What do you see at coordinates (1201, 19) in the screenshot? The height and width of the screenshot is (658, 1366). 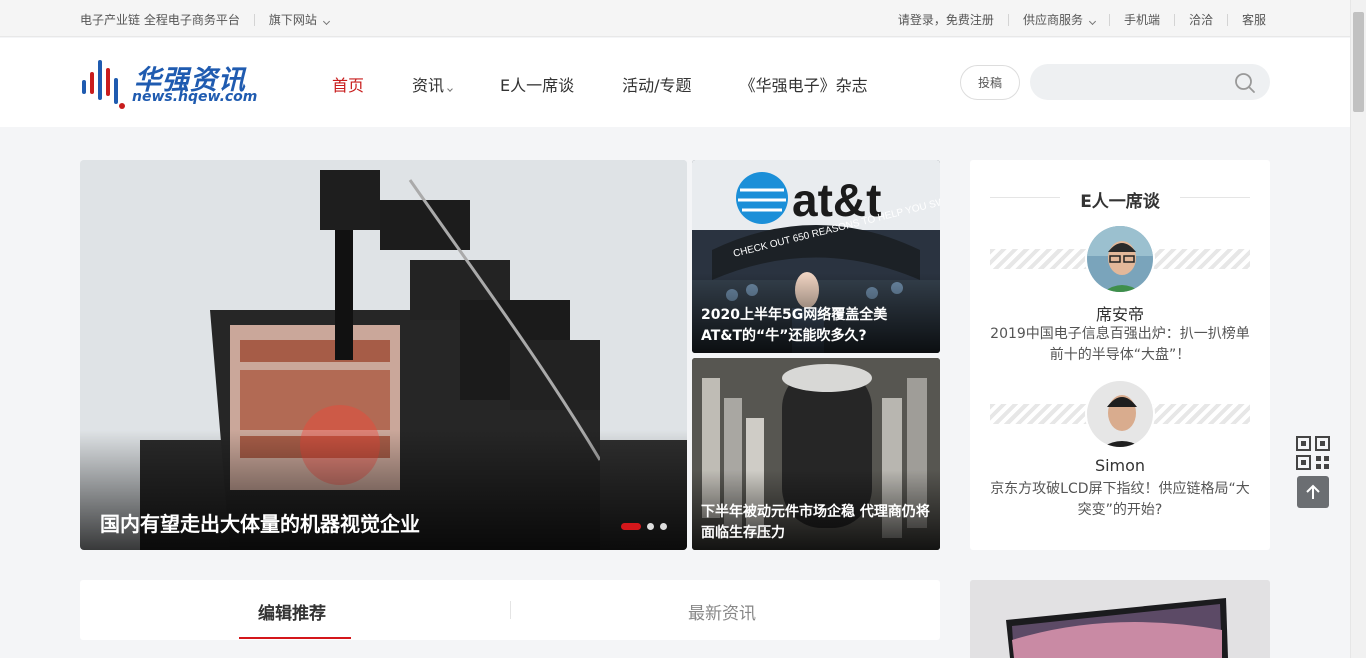 I see `qiaqia-link: 洽洽` at bounding box center [1201, 19].